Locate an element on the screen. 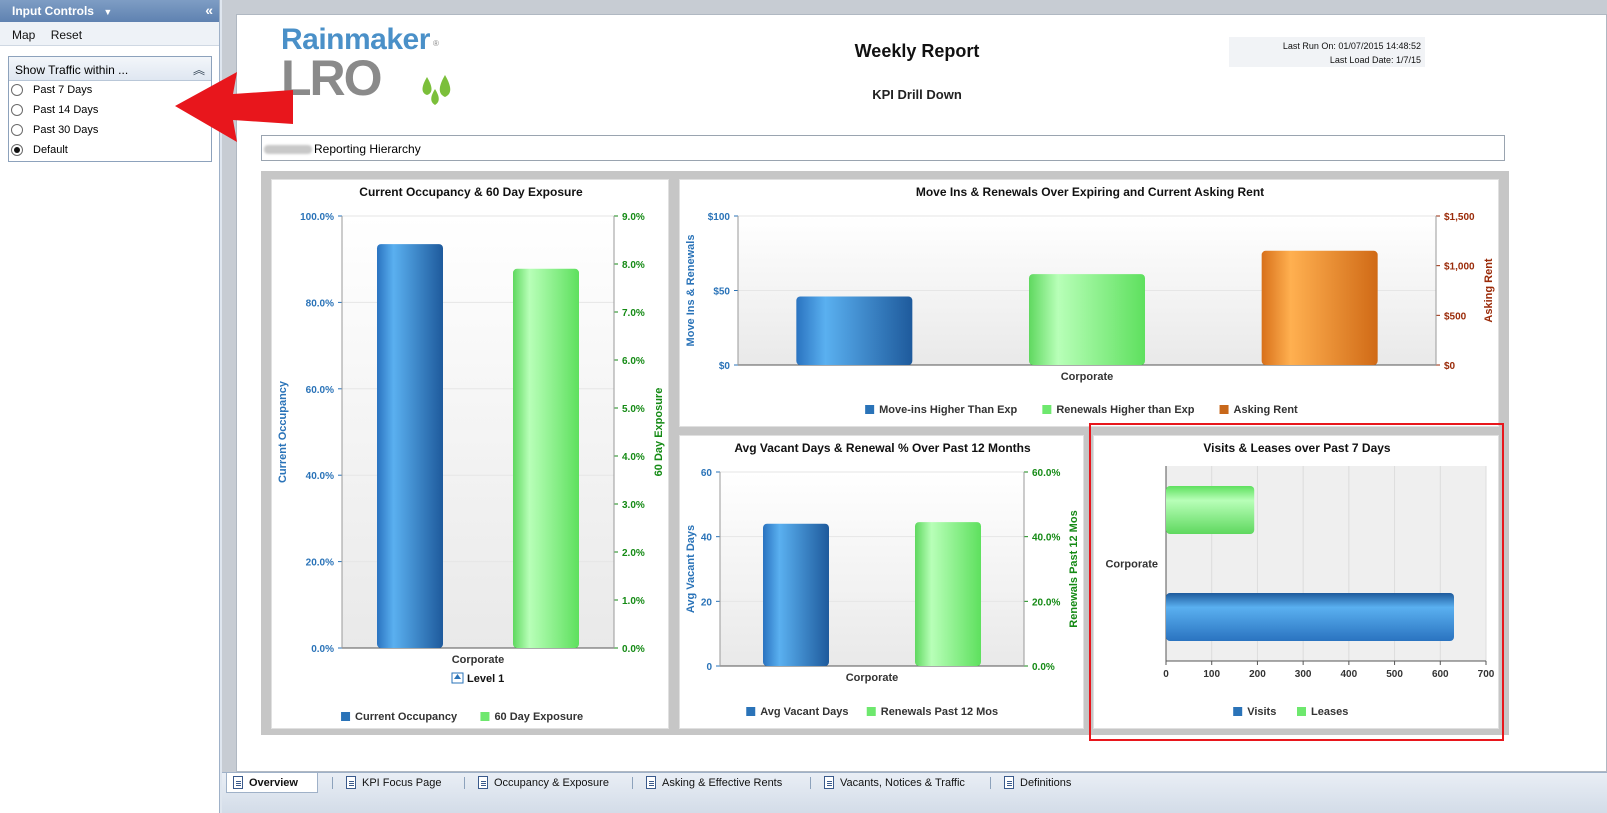  tab-kpi-focus-page: KPI Focus Page is located at coordinates (396, 783).